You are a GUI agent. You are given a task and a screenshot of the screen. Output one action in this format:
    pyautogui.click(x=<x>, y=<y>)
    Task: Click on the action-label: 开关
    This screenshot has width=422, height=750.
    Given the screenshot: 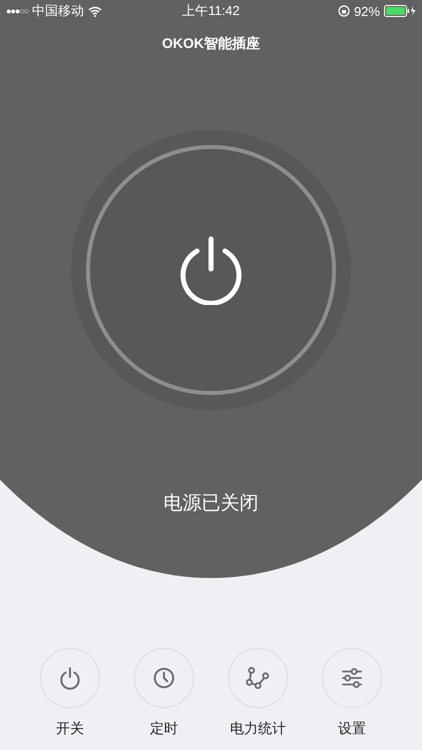 What is the action you would take?
    pyautogui.click(x=70, y=729)
    